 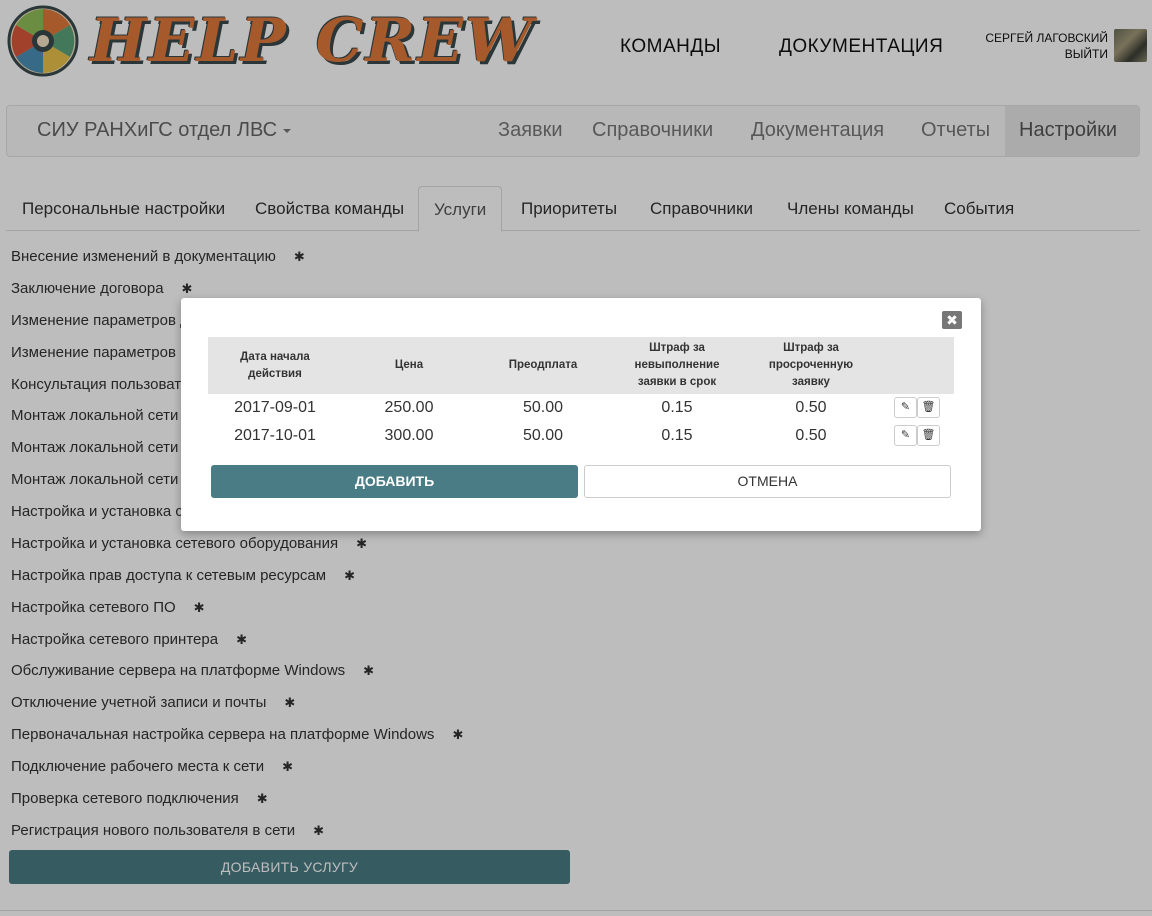 What do you see at coordinates (811, 365) in the screenshot?
I see `column-header-penalty-overdue: Штраф за просроченную заявку` at bounding box center [811, 365].